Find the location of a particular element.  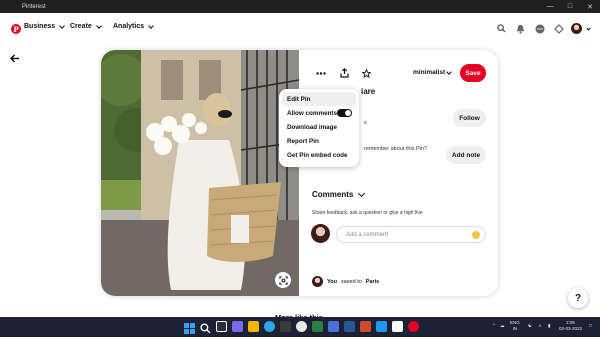

comments-heading: Comments is located at coordinates (339, 194).